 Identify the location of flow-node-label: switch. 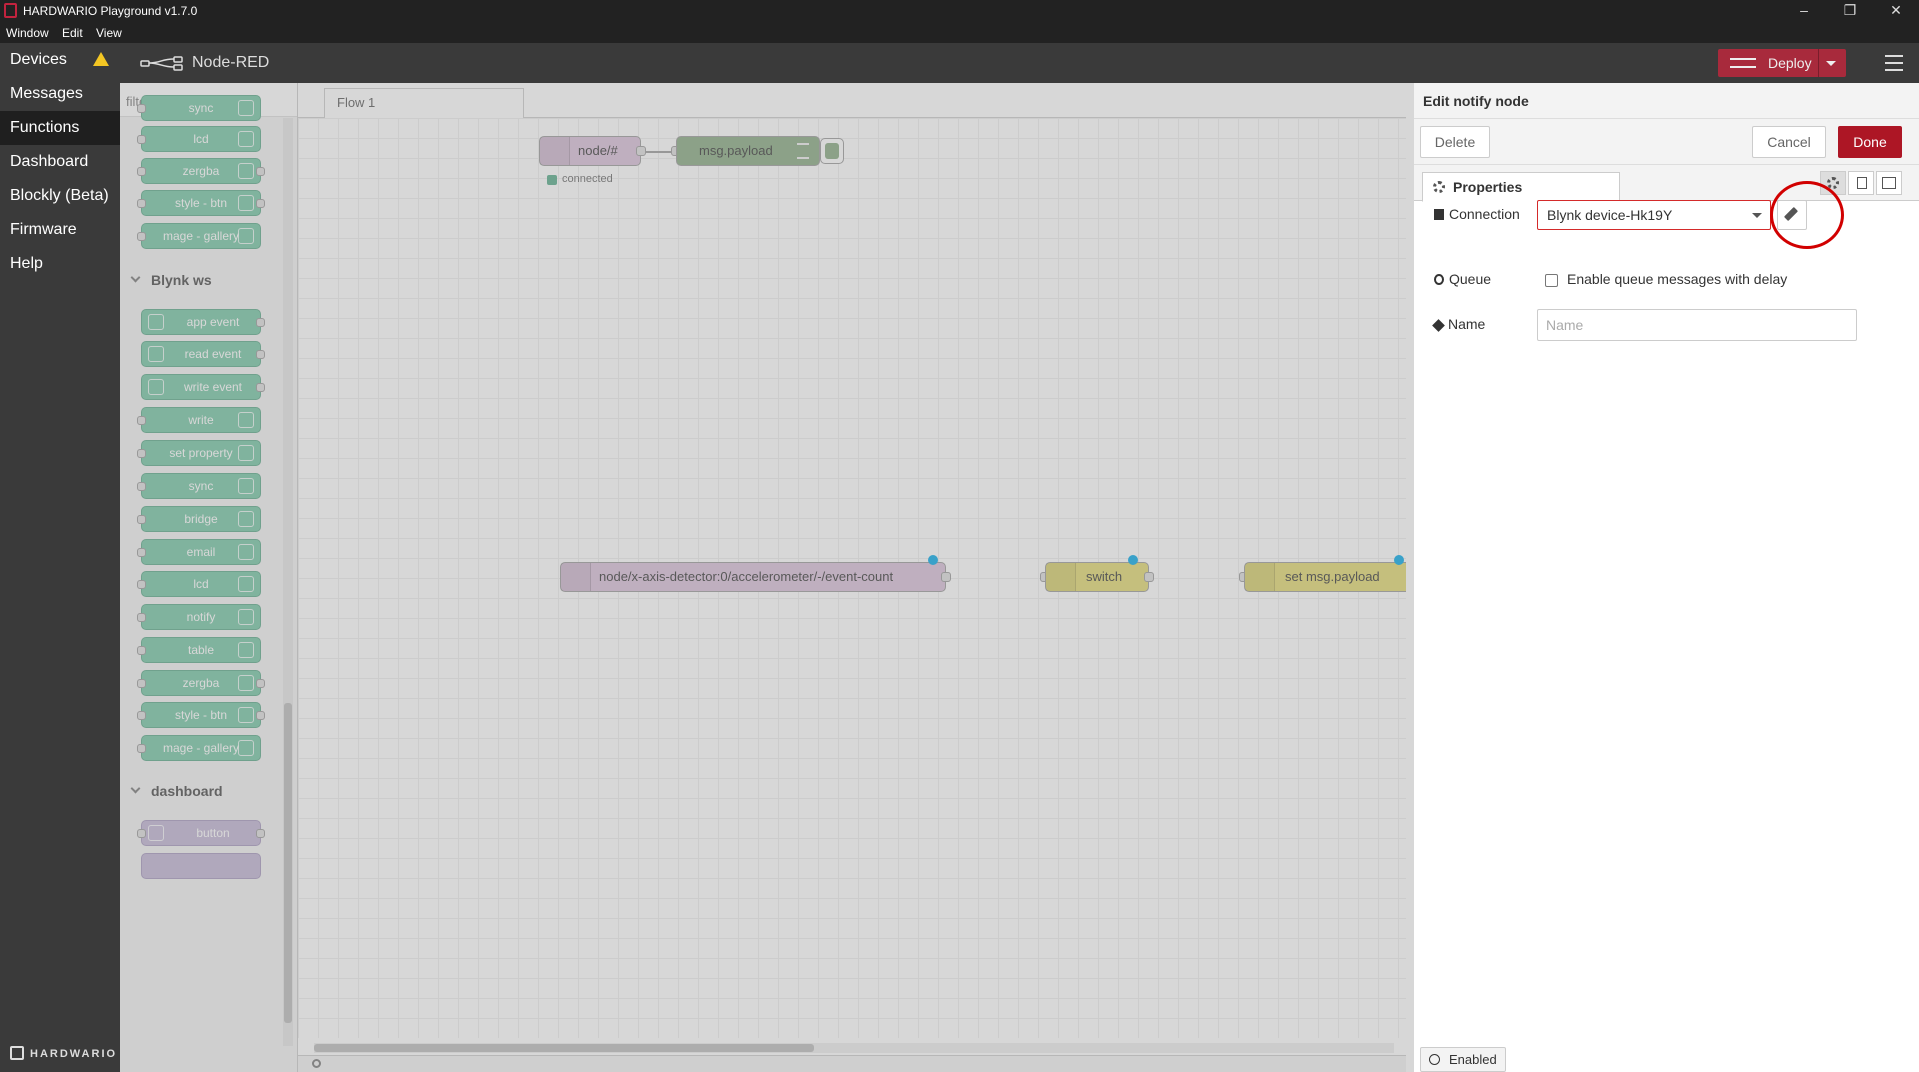
(1104, 576).